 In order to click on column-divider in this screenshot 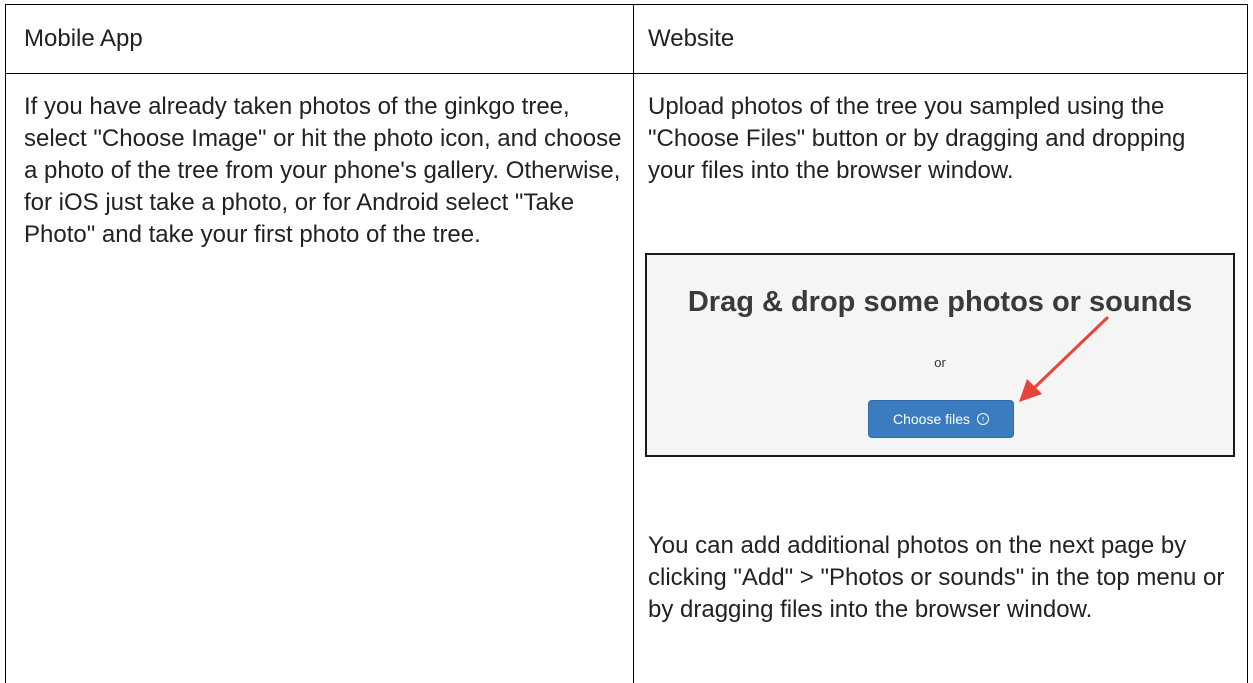, I will do `click(633, 344)`.